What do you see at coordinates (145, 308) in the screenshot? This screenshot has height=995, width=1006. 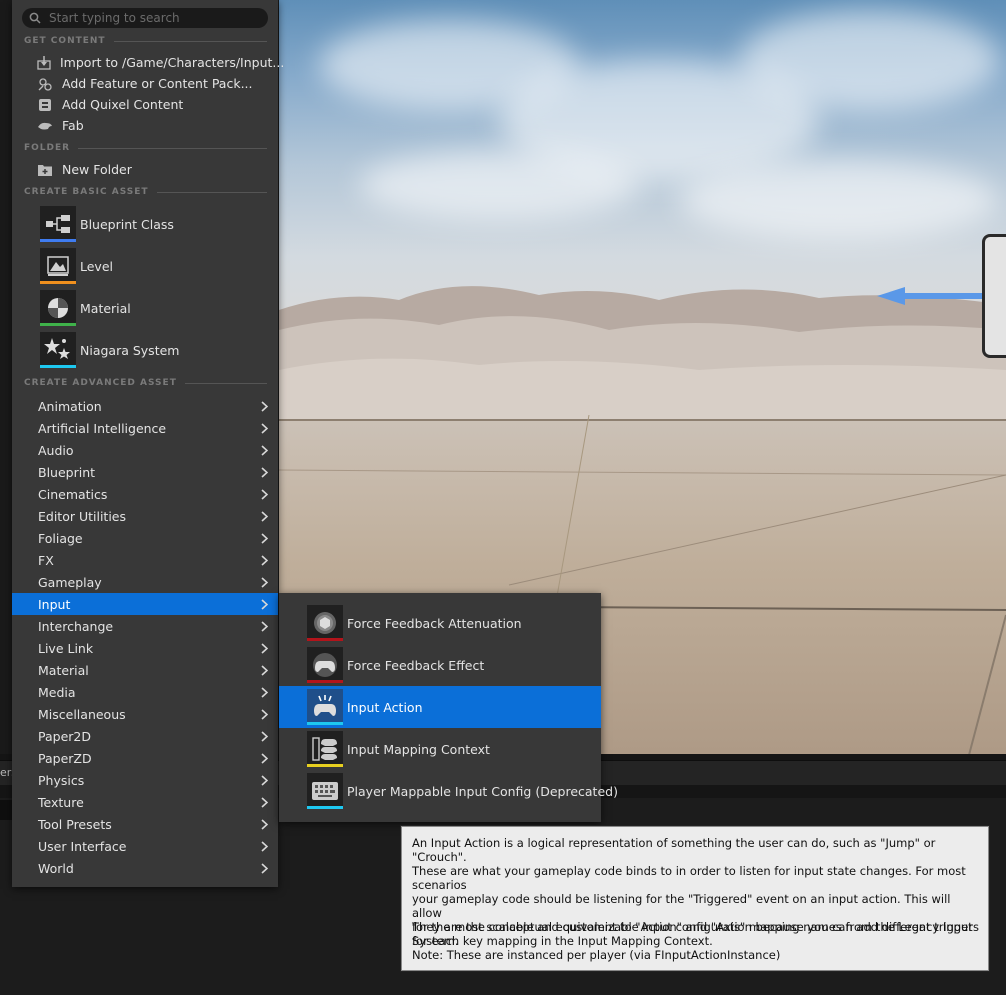 I see `material-menu-item: Material` at bounding box center [145, 308].